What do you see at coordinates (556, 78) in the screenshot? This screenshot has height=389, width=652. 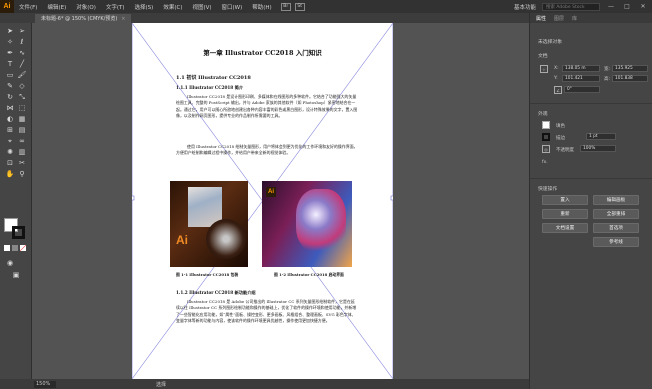 I see `y-label: Y:` at bounding box center [556, 78].